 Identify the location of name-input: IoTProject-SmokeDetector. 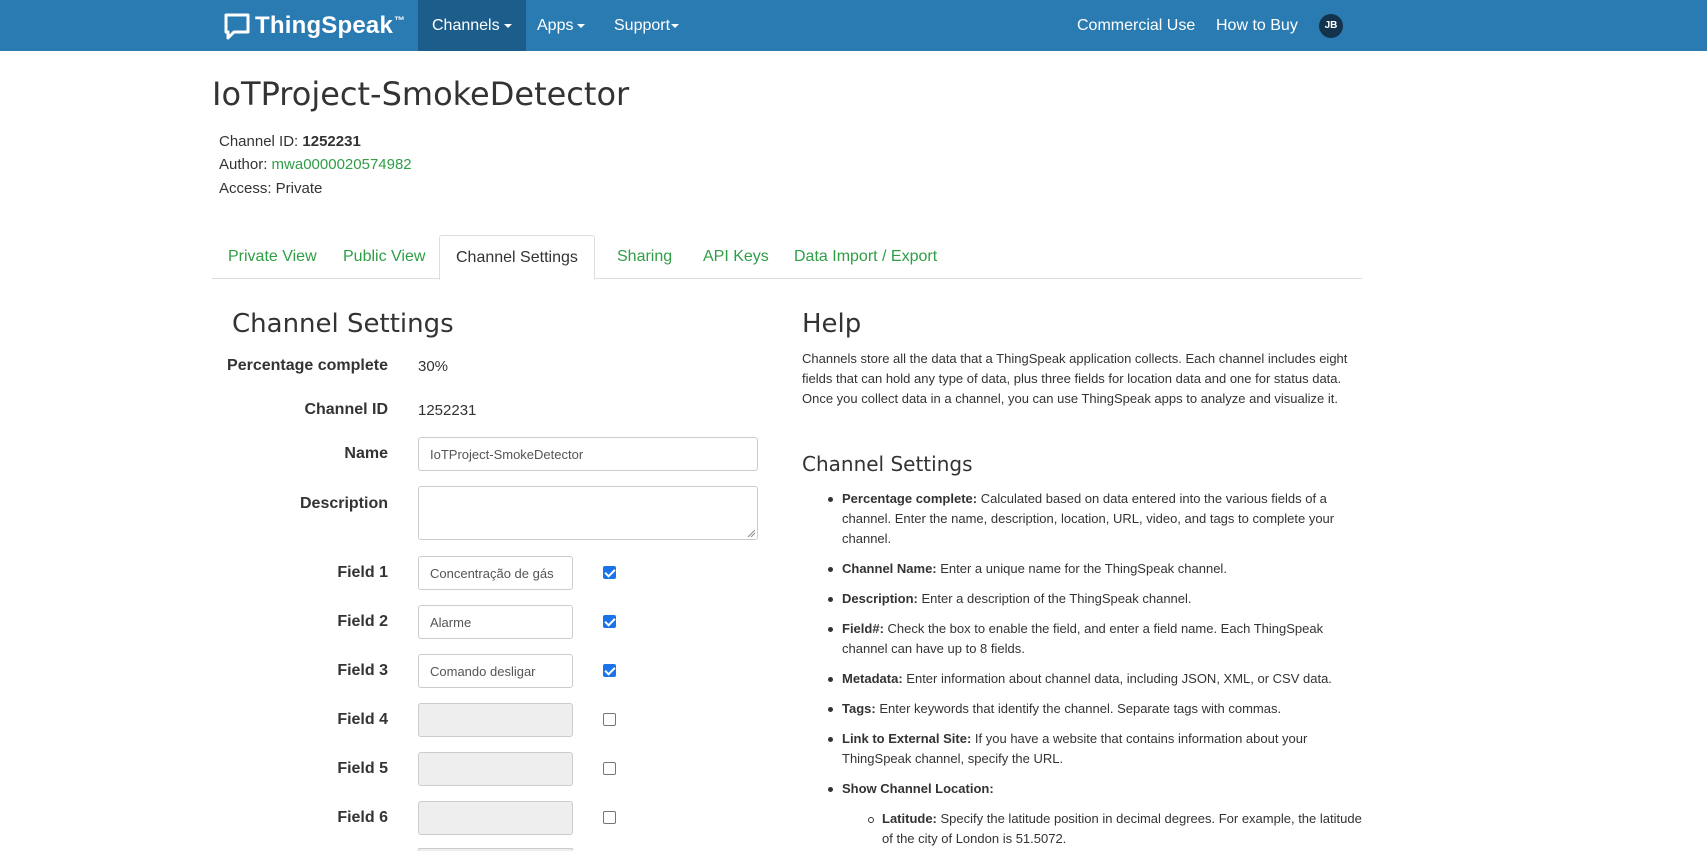
(588, 454).